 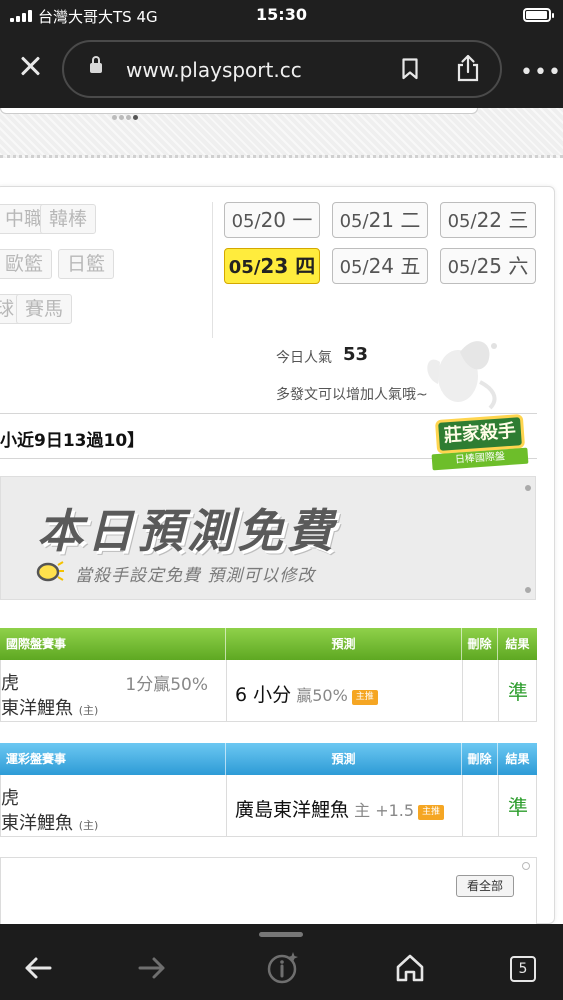 I want to click on status-bar: 台灣大哥大TS 4G 15:30, so click(x=281, y=16).